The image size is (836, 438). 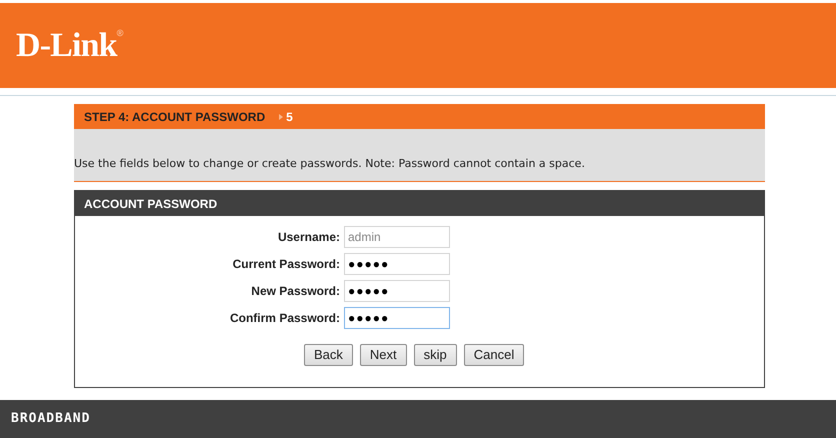 What do you see at coordinates (295, 291) in the screenshot?
I see `field-label: New Password:` at bounding box center [295, 291].